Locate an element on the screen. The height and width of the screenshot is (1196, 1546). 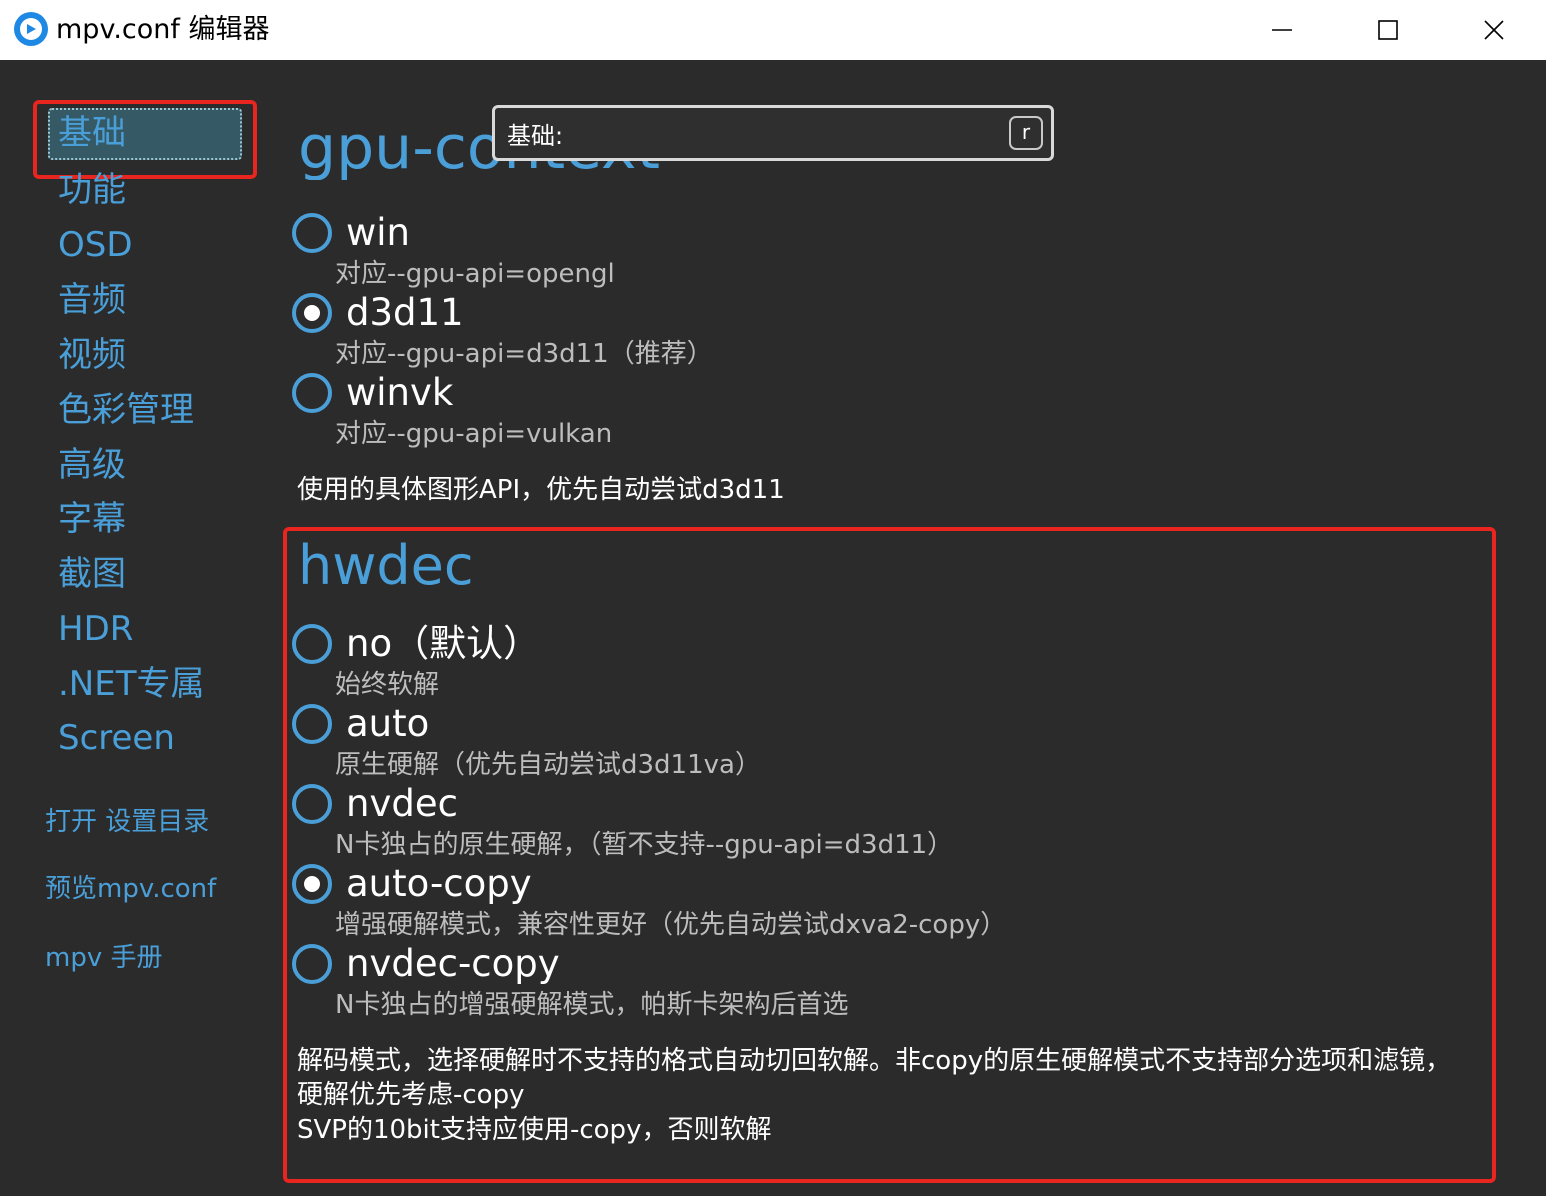
radio-hwdec-auto-copy is located at coordinates (312, 884).